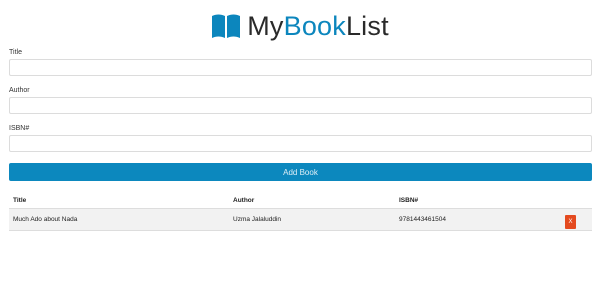 The width and height of the screenshot is (600, 300). What do you see at coordinates (576, 201) in the screenshot?
I see `header-actions` at bounding box center [576, 201].